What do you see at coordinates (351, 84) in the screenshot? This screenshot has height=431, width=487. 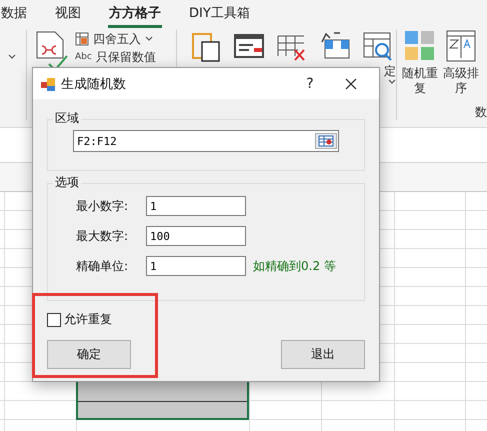 I see `close-icon` at bounding box center [351, 84].